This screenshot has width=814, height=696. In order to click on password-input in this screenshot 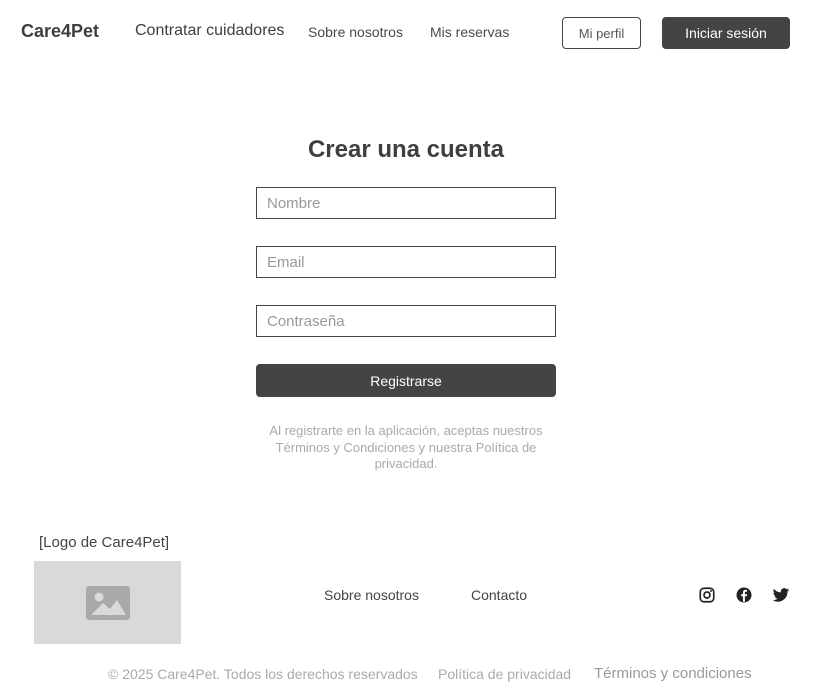, I will do `click(406, 321)`.